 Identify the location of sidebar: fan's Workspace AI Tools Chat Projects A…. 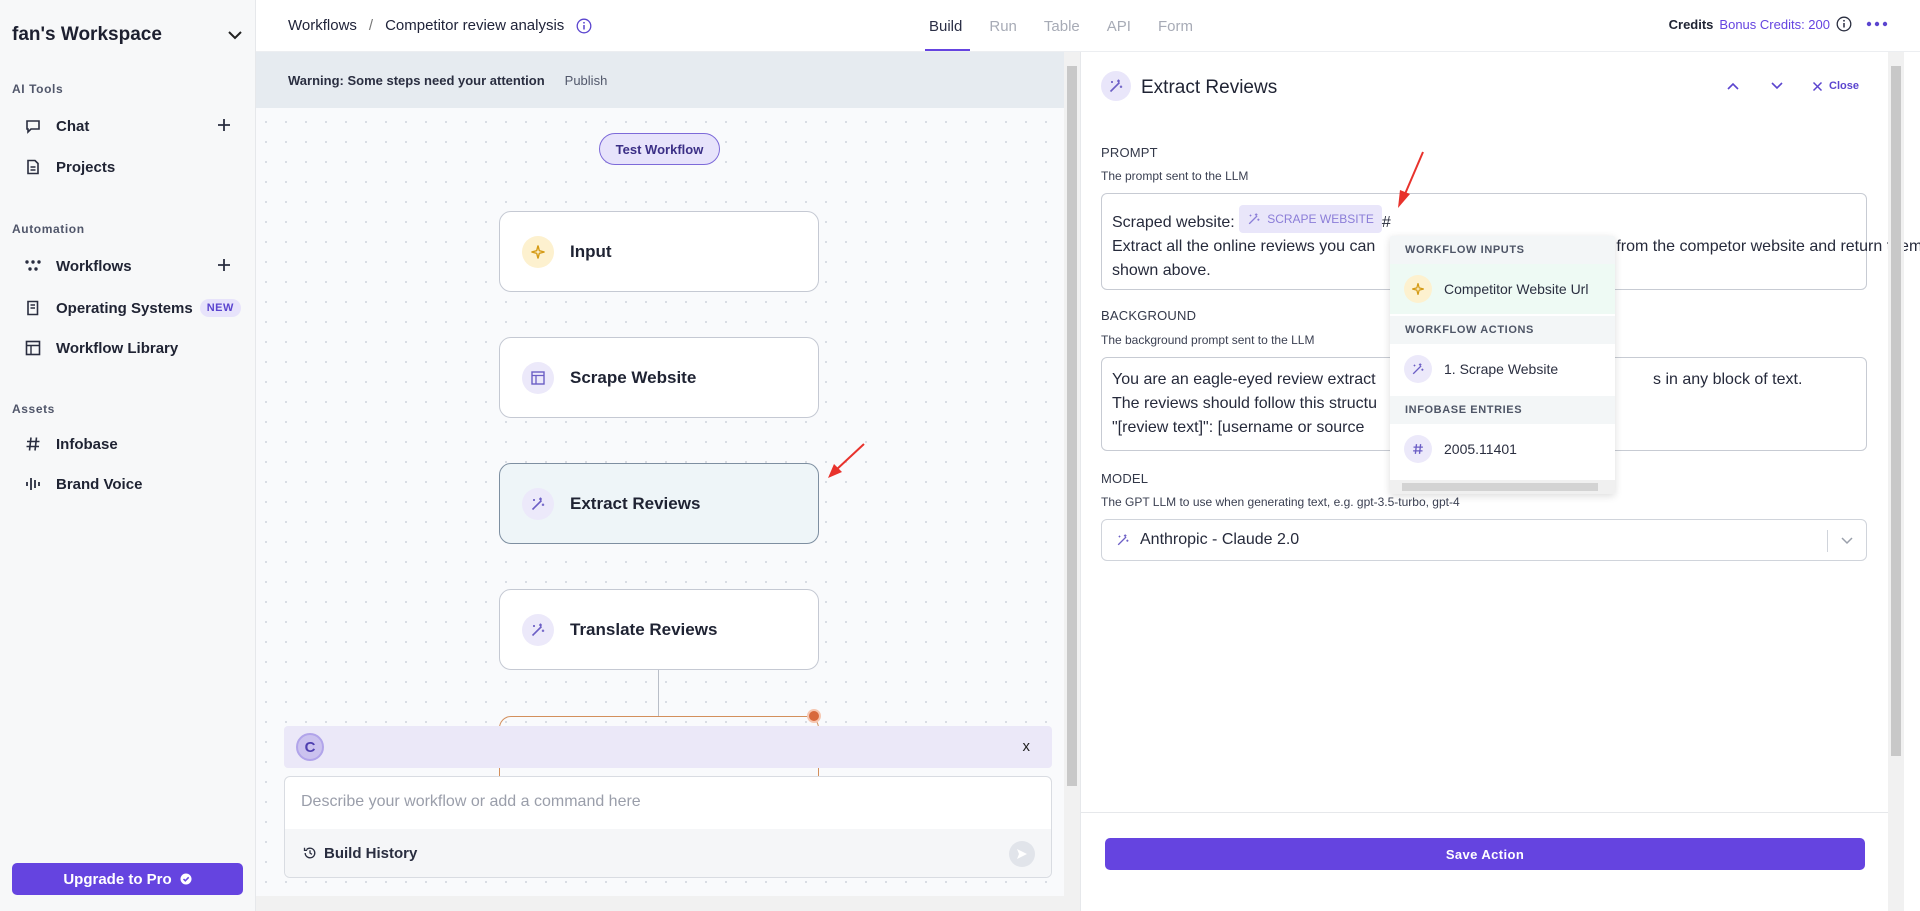
(128, 455).